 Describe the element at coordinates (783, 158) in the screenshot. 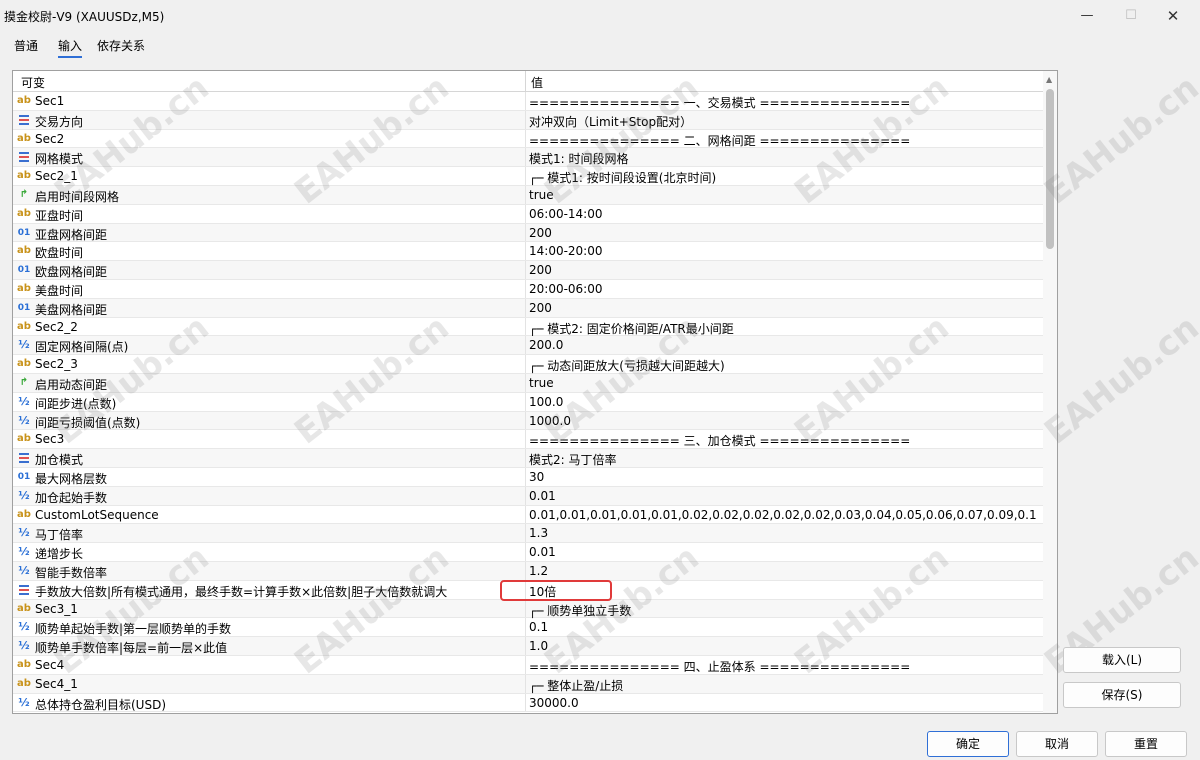

I see `row-value: 模式1: 时间段网格` at that location.